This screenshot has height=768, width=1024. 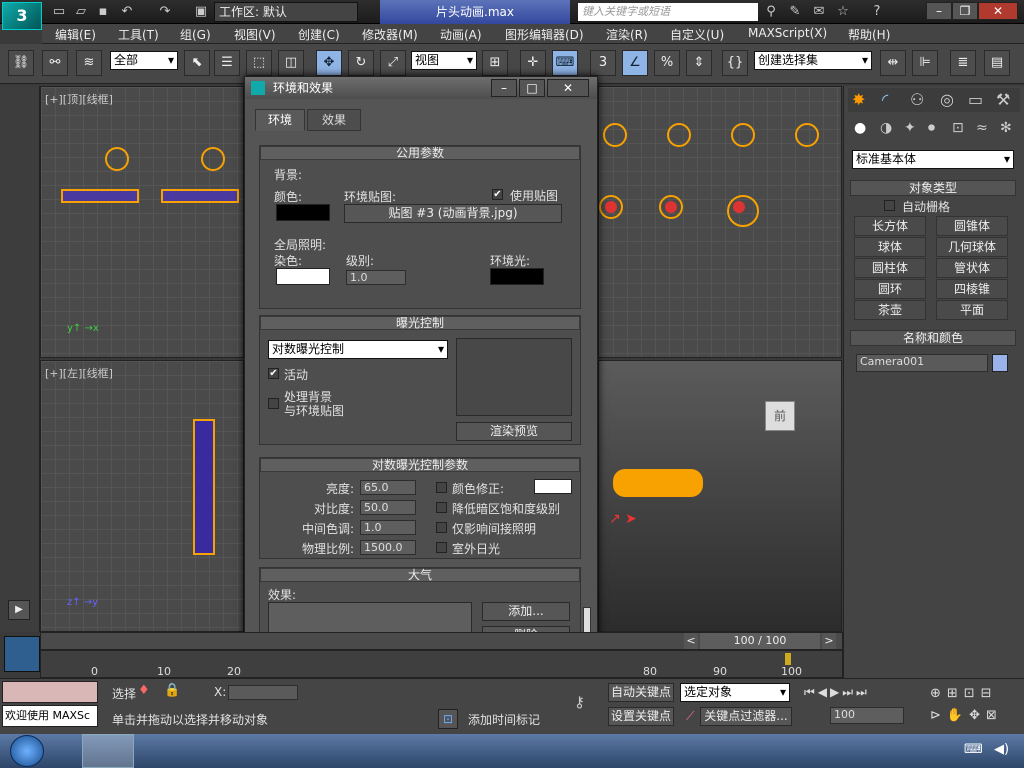 What do you see at coordinates (388, 527) in the screenshot?
I see `midtones-spinner: 1.0` at bounding box center [388, 527].